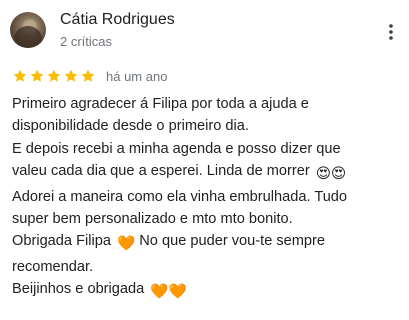  What do you see at coordinates (28, 37) in the screenshot?
I see `avatar-photo` at bounding box center [28, 37].